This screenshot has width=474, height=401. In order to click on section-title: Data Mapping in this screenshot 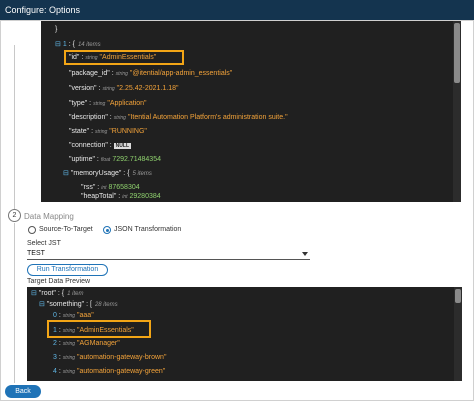, I will do `click(49, 216)`.